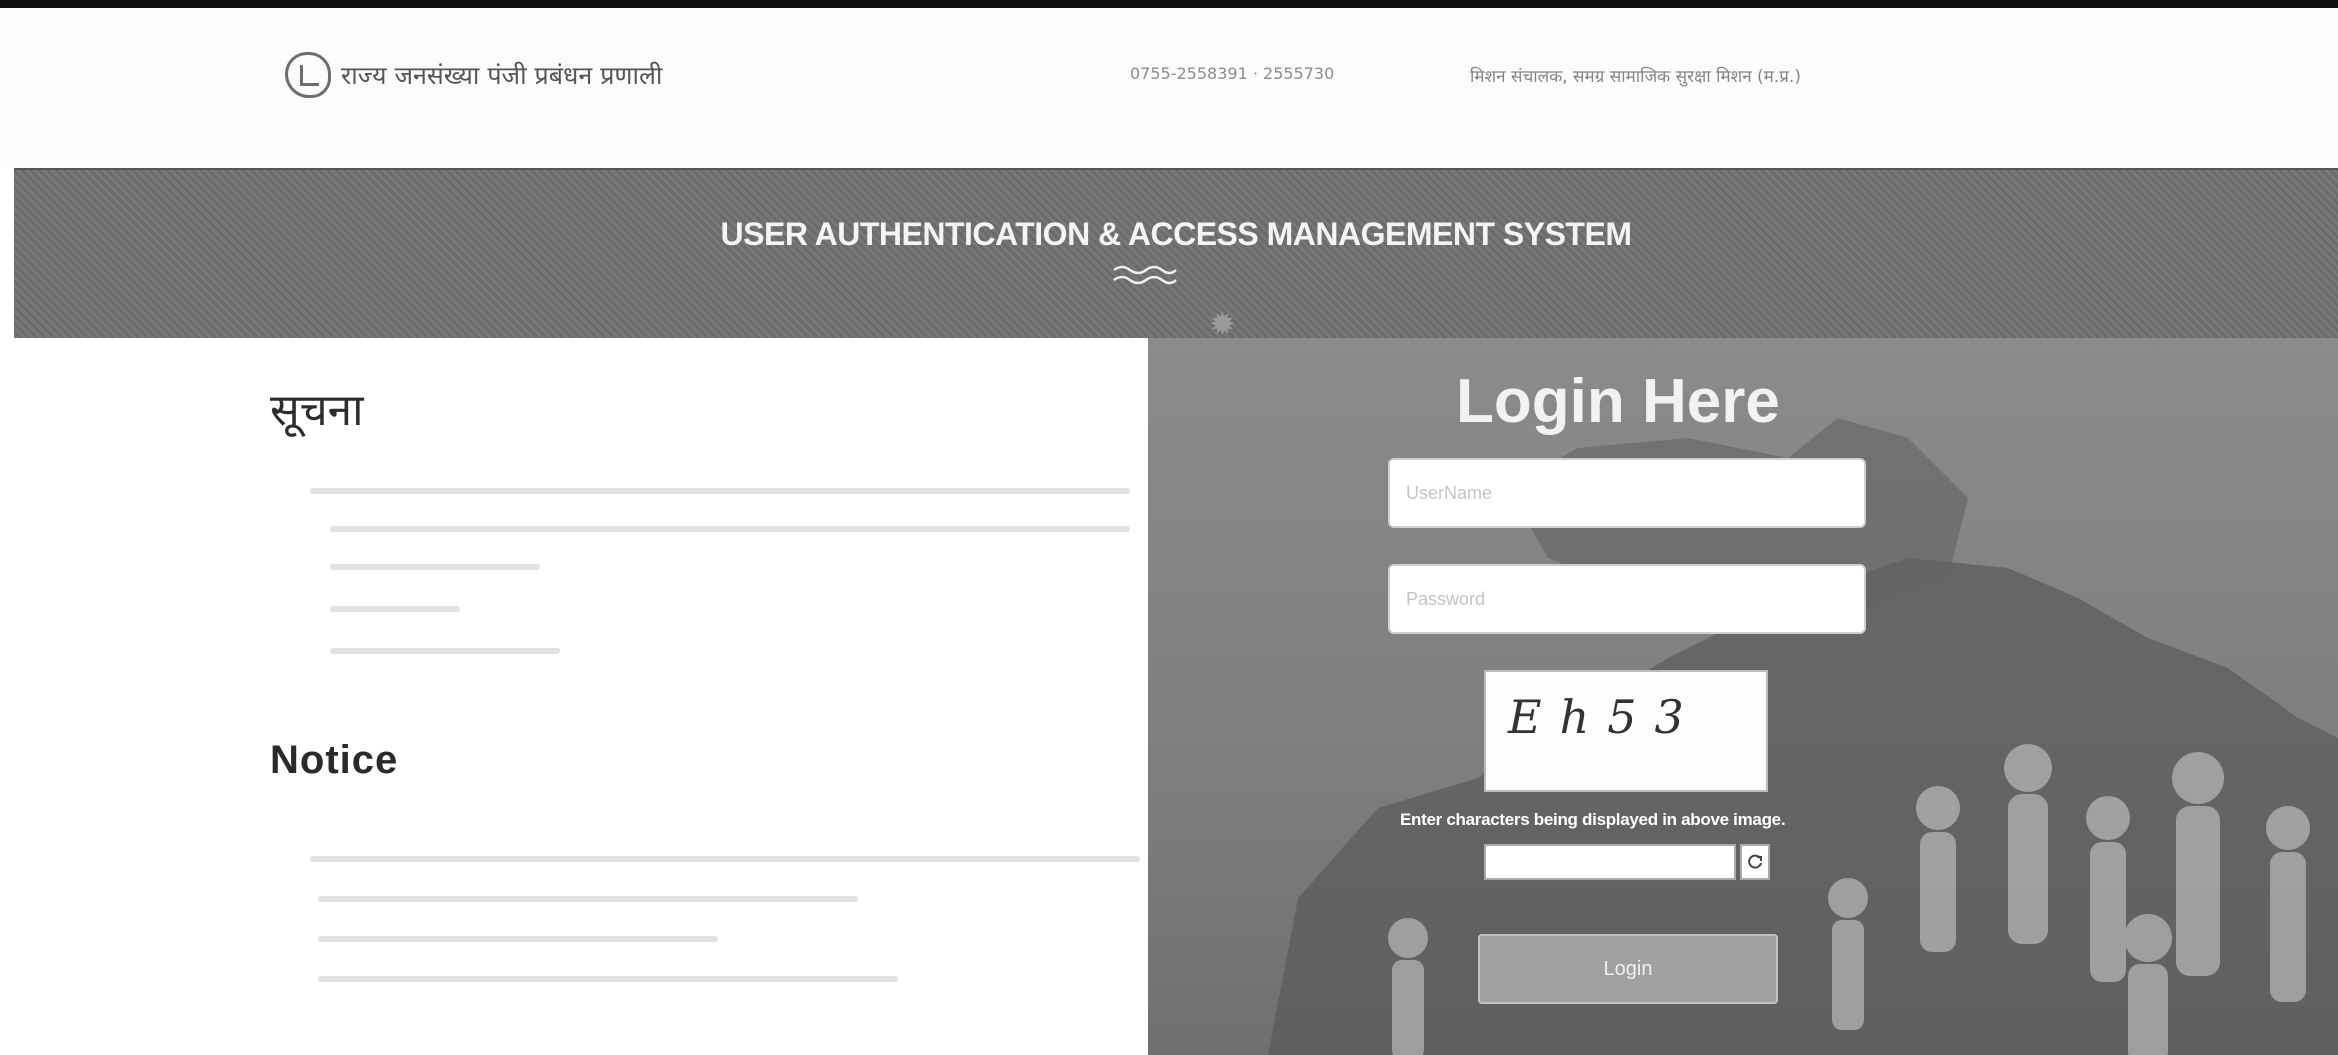 The height and width of the screenshot is (1055, 2338). Describe the element at coordinates (1605, 717) in the screenshot. I see `captcha-text: Eh53` at that location.